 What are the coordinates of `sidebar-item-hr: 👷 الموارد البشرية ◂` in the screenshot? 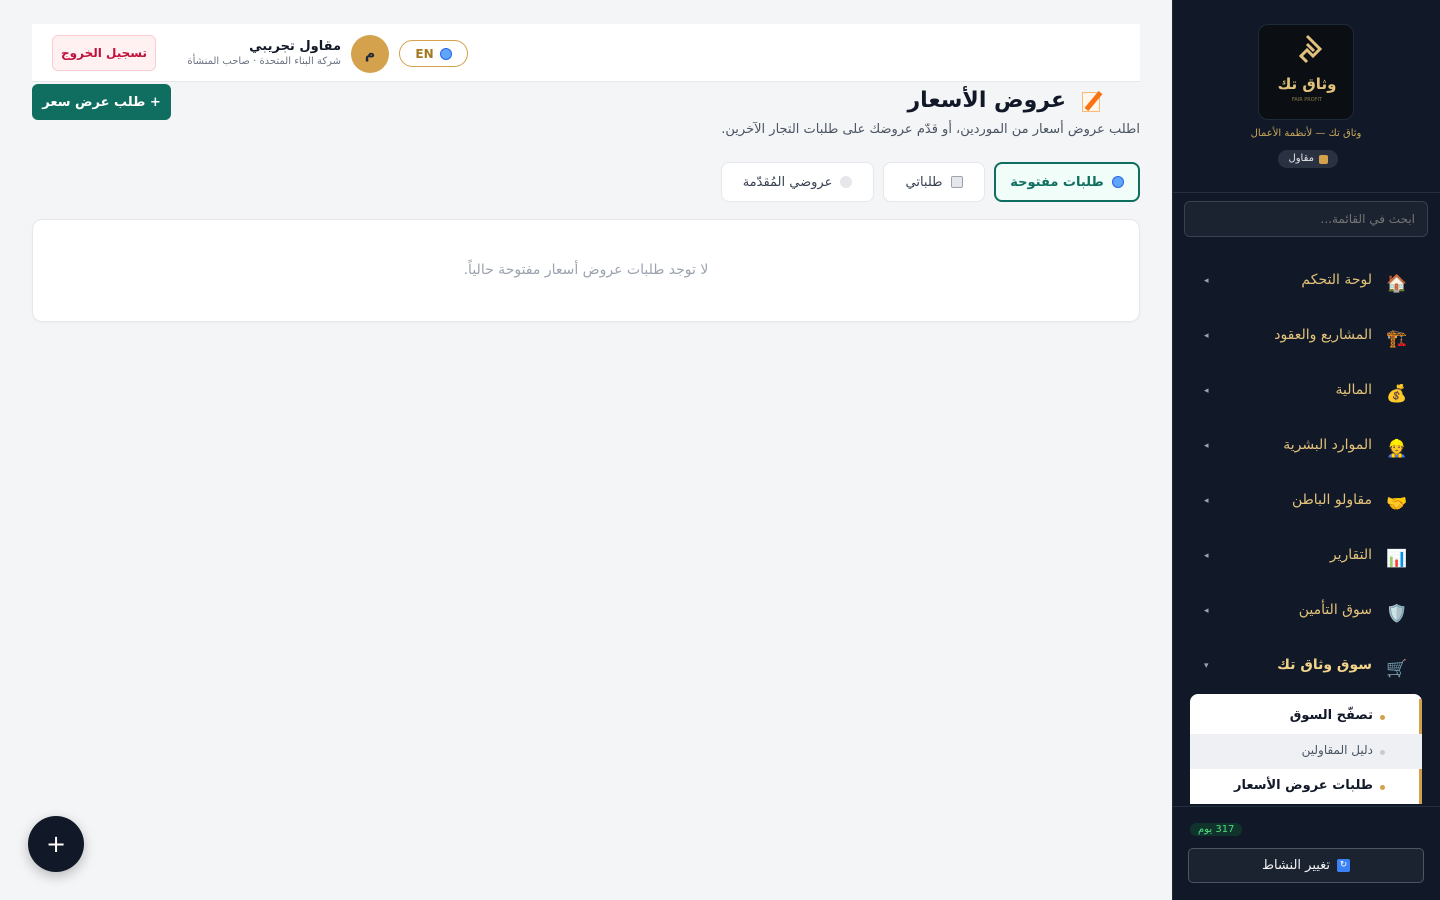 It's located at (1306, 448).